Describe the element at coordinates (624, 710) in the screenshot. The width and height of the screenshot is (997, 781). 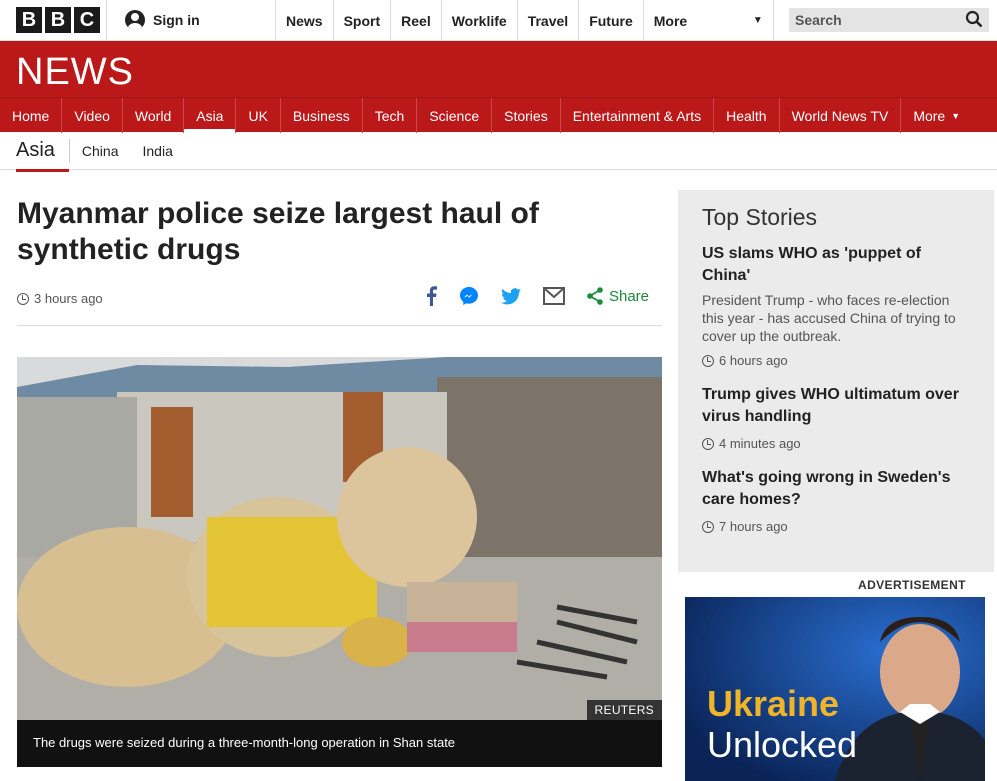
I see `image-credit: REUTERS` at that location.